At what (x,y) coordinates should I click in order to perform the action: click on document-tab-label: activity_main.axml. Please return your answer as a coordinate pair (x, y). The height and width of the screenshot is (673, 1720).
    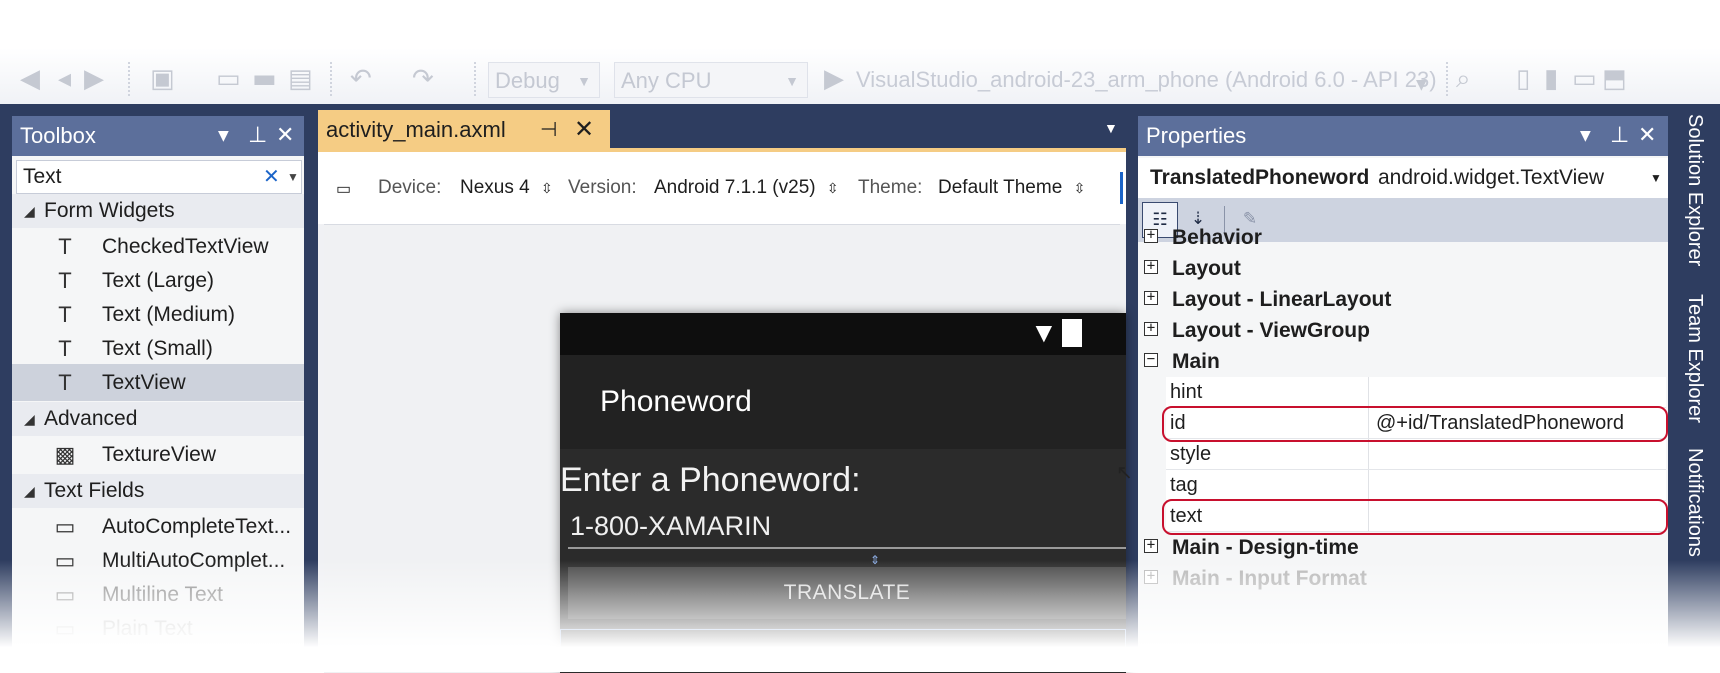
    Looking at the image, I should click on (416, 129).